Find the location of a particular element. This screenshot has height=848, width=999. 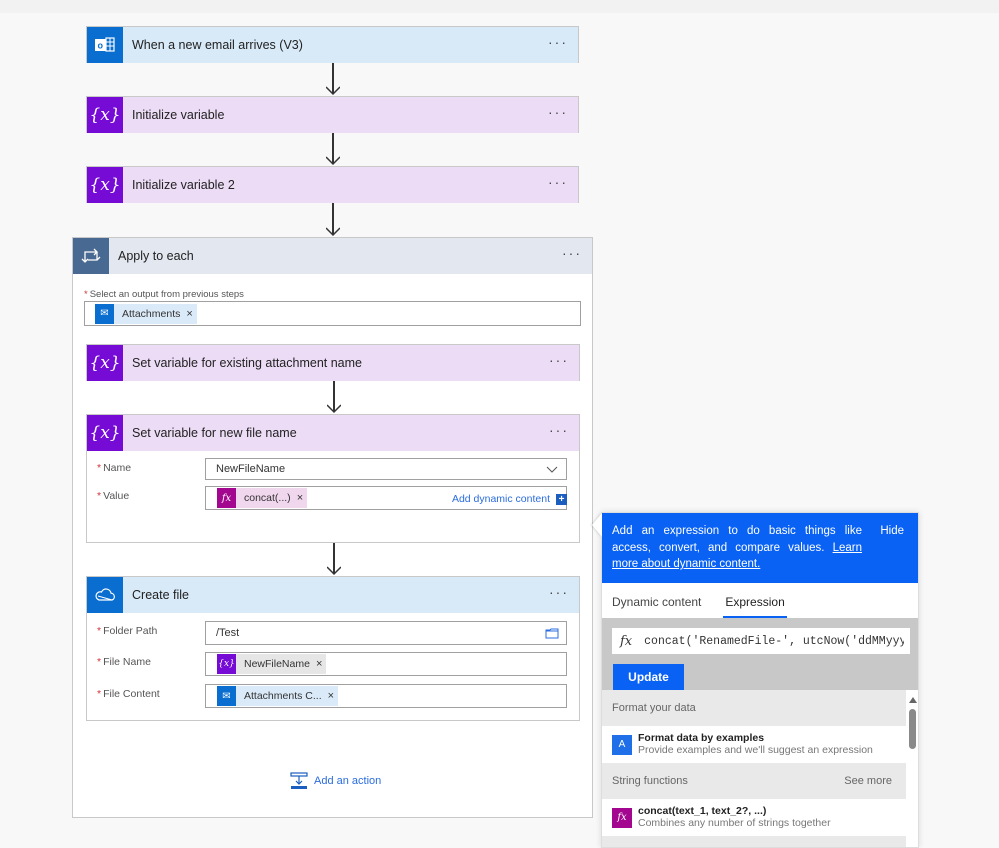

apply-to-each-title: Apply to each is located at coordinates (156, 256).